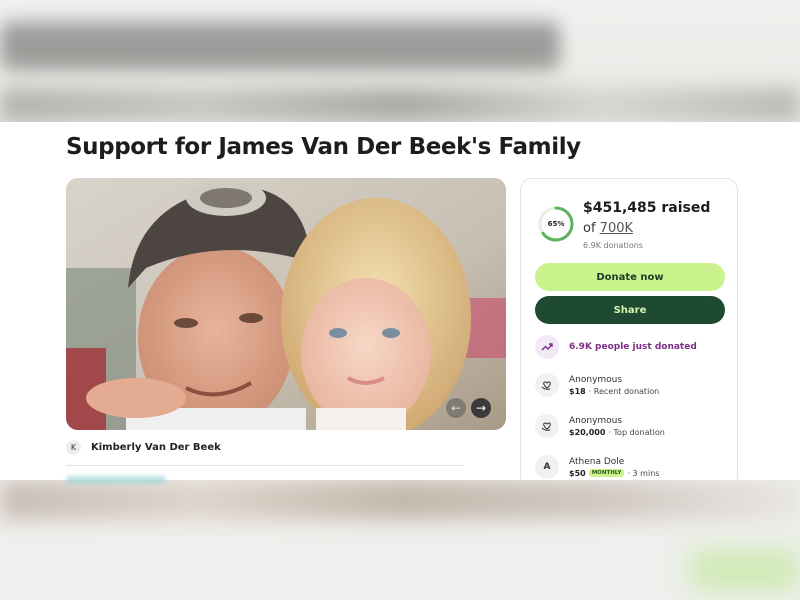 Image resolution: width=800 pixels, height=600 pixels. Describe the element at coordinates (624, 391) in the screenshot. I see `donor-note: · Recent donation` at that location.